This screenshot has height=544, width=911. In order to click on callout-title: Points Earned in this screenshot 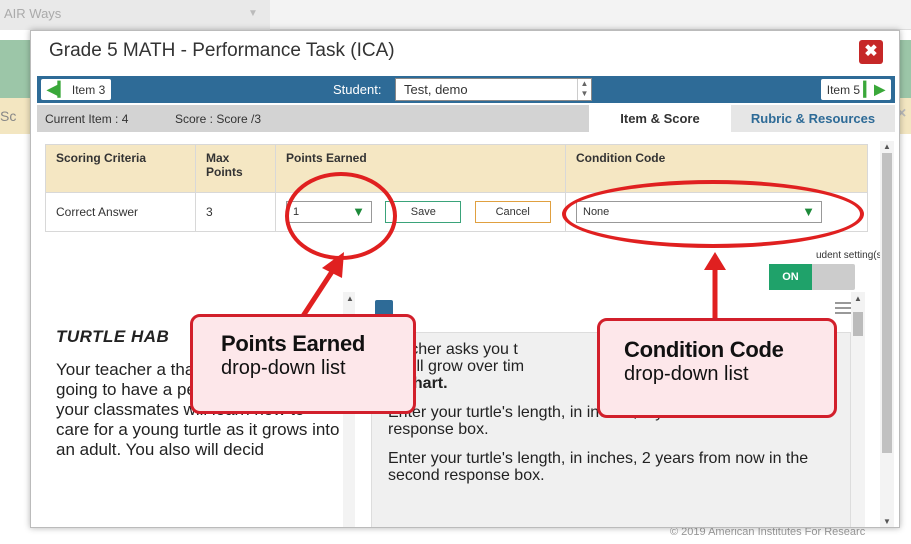, I will do `click(293, 343)`.